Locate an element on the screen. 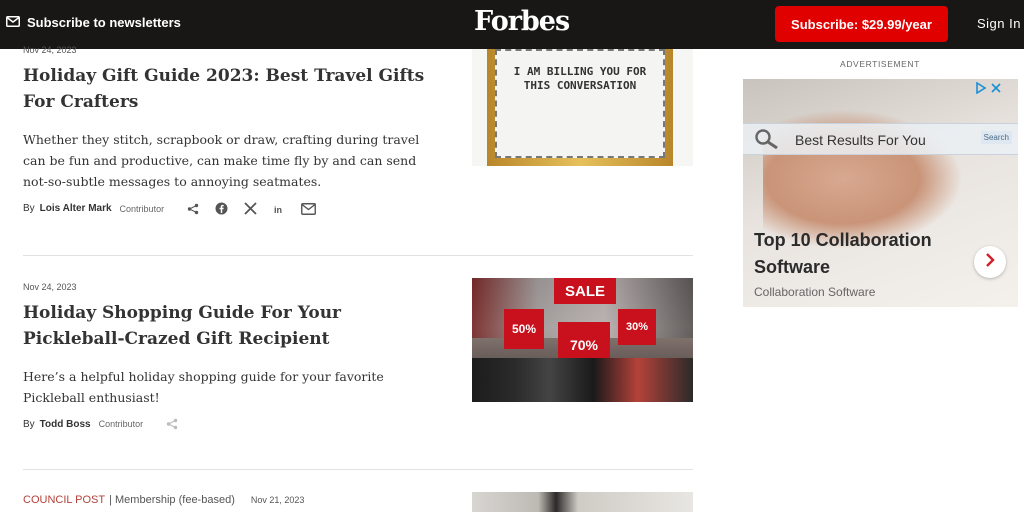  x-twitter-icon is located at coordinates (250, 208).